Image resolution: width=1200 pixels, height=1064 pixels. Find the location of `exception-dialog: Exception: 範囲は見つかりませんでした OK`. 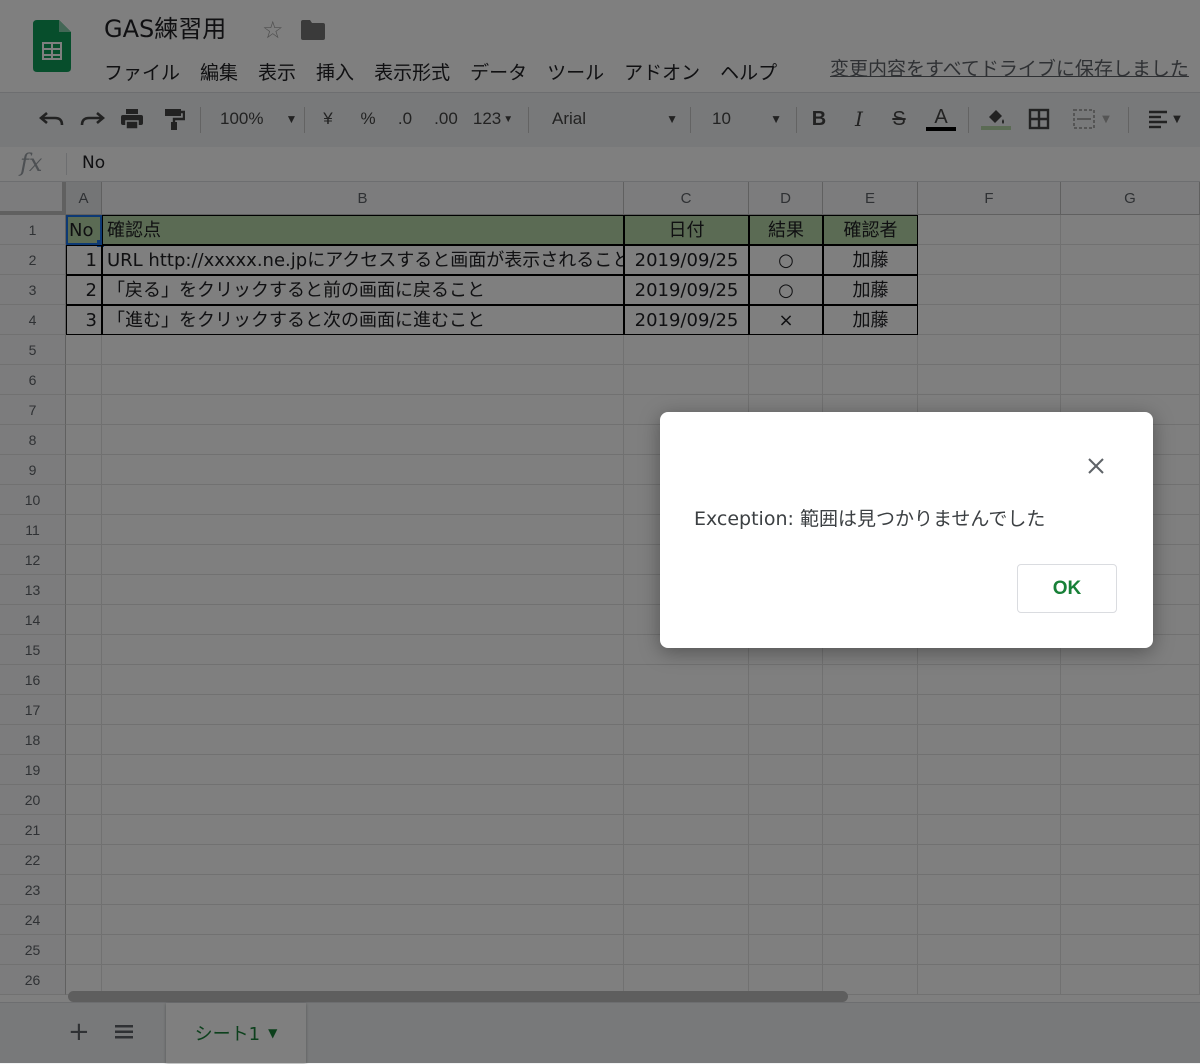

exception-dialog: Exception: 範囲は見つかりませんでした OK is located at coordinates (906, 530).